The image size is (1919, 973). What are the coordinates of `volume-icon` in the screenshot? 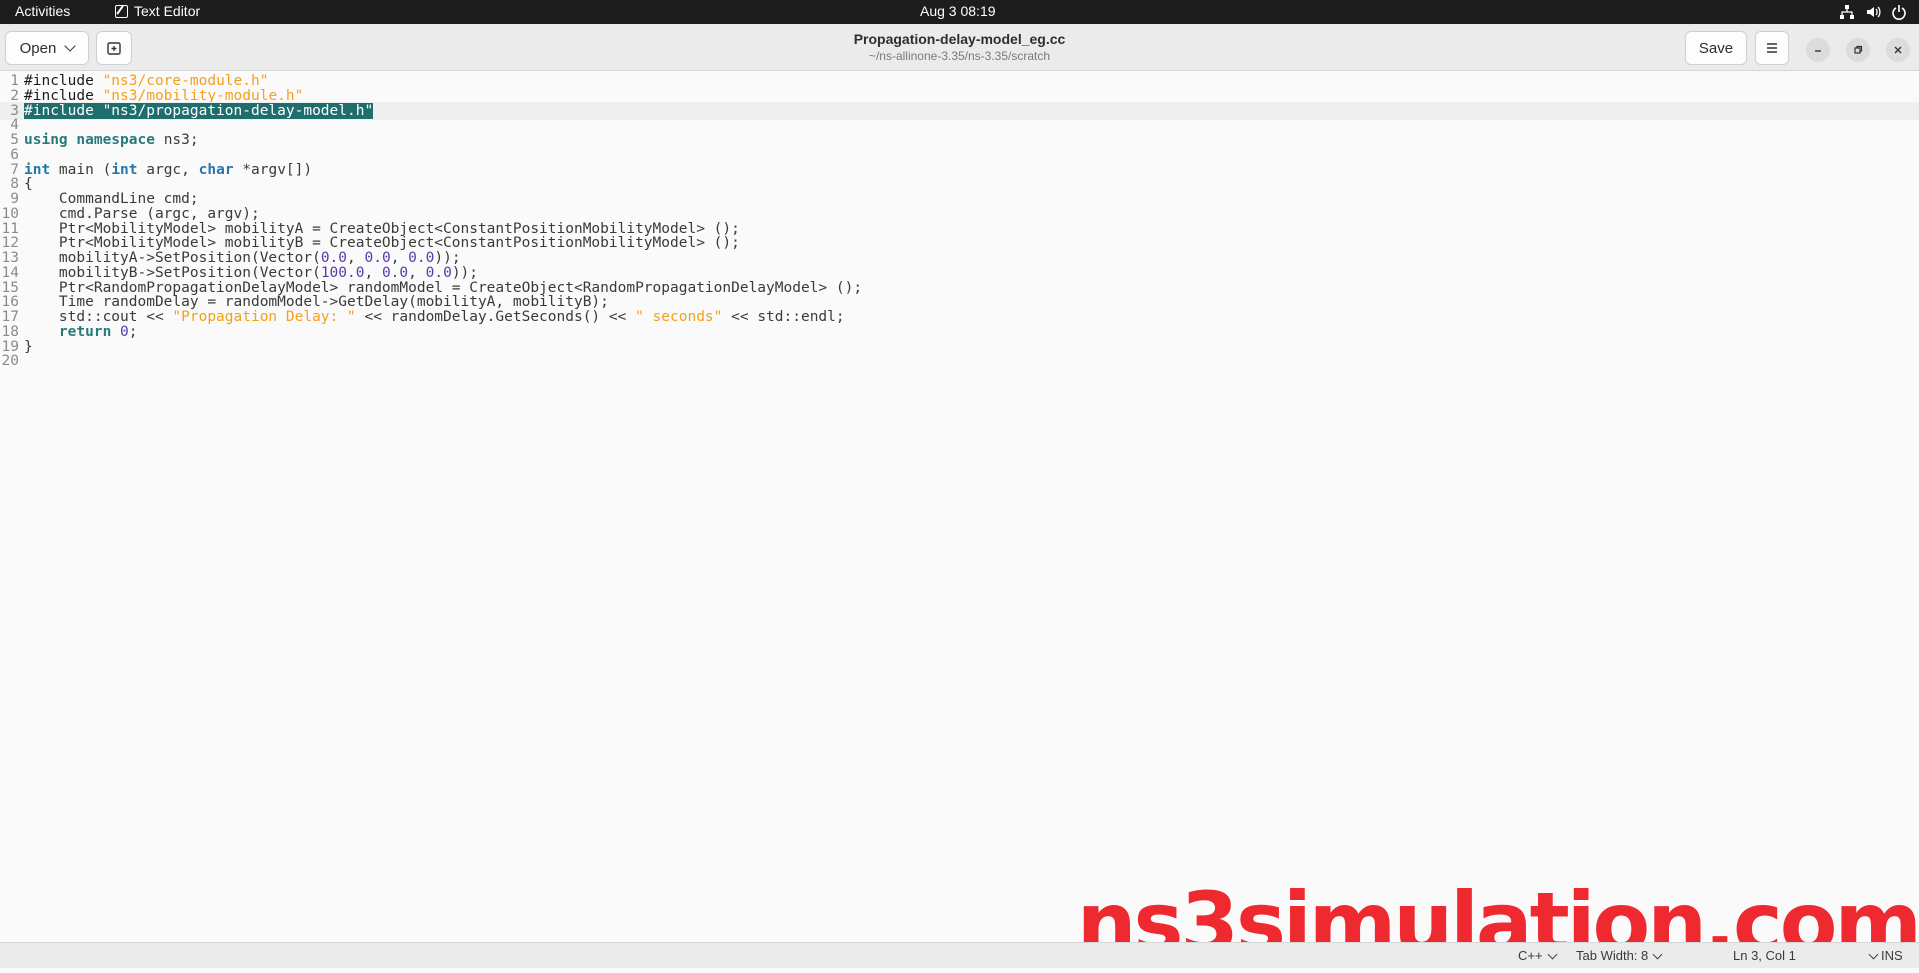 It's located at (1873, 12).